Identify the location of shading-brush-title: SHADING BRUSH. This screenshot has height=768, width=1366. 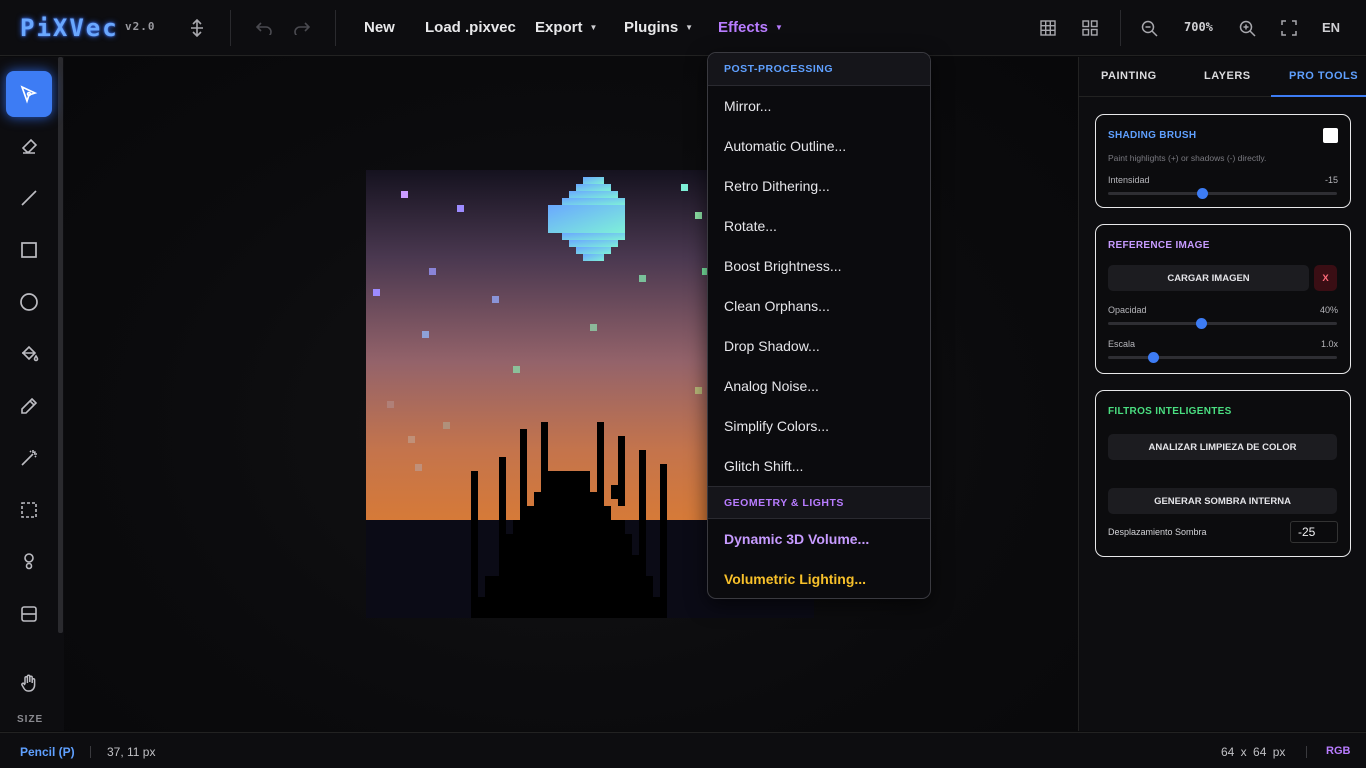
(1152, 135).